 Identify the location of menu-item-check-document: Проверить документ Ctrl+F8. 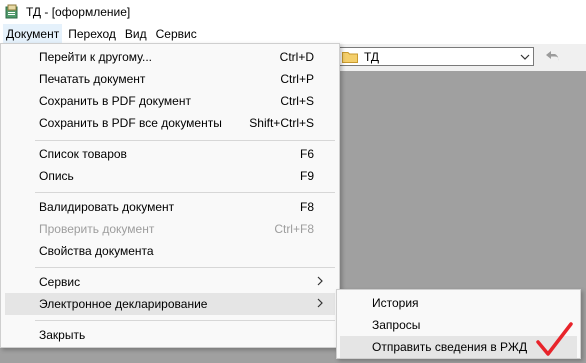
(176, 229).